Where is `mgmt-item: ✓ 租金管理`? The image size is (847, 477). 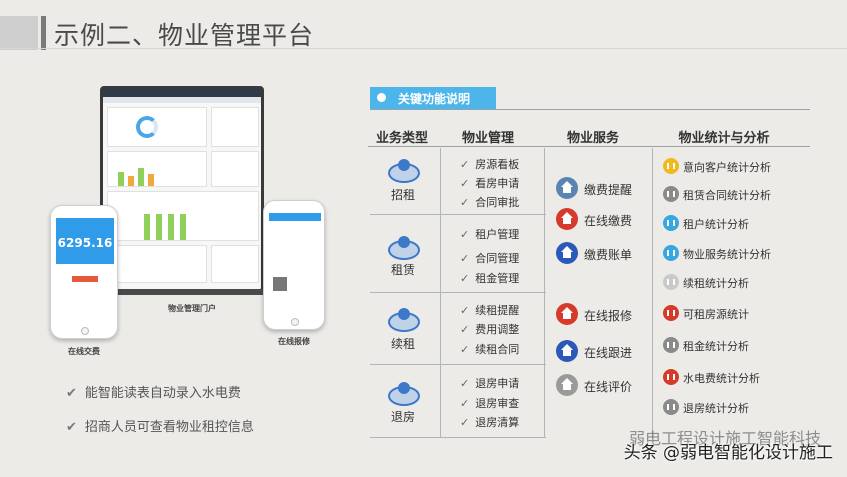 mgmt-item: ✓ 租金管理 is located at coordinates (490, 278).